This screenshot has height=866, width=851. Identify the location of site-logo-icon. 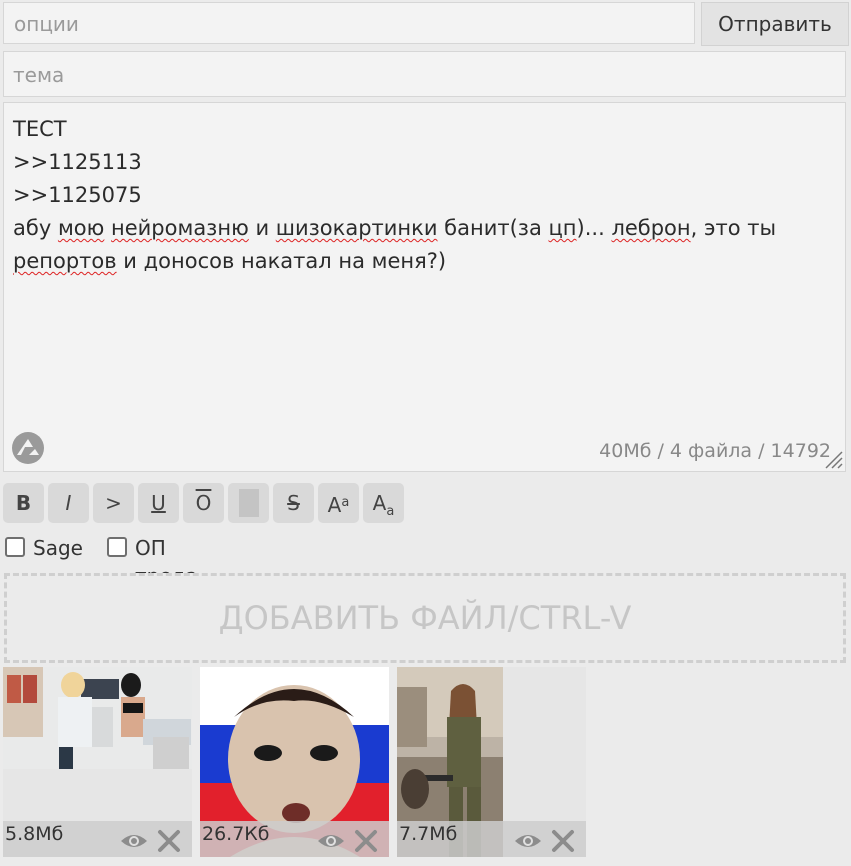
(28, 448).